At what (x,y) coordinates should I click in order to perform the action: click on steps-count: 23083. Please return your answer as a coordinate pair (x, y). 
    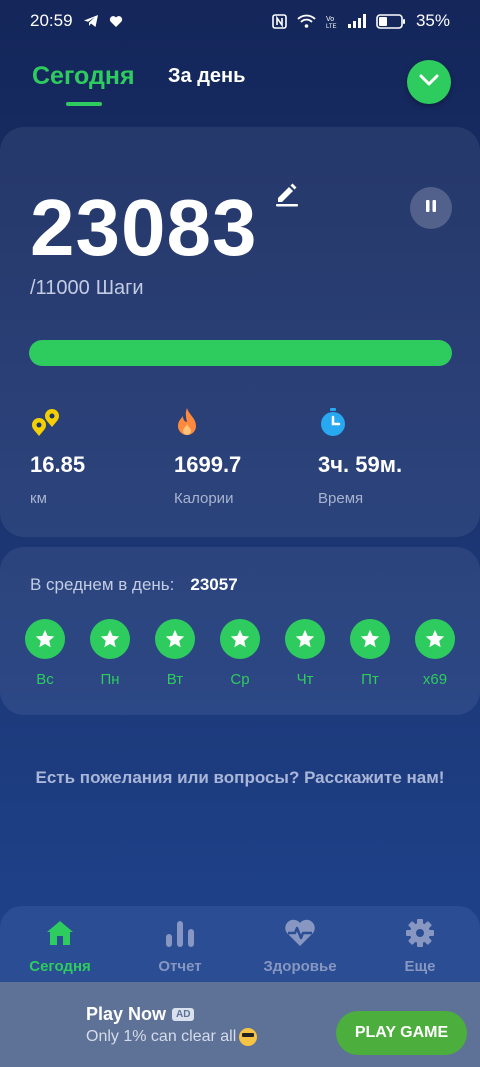
    Looking at the image, I should click on (144, 227).